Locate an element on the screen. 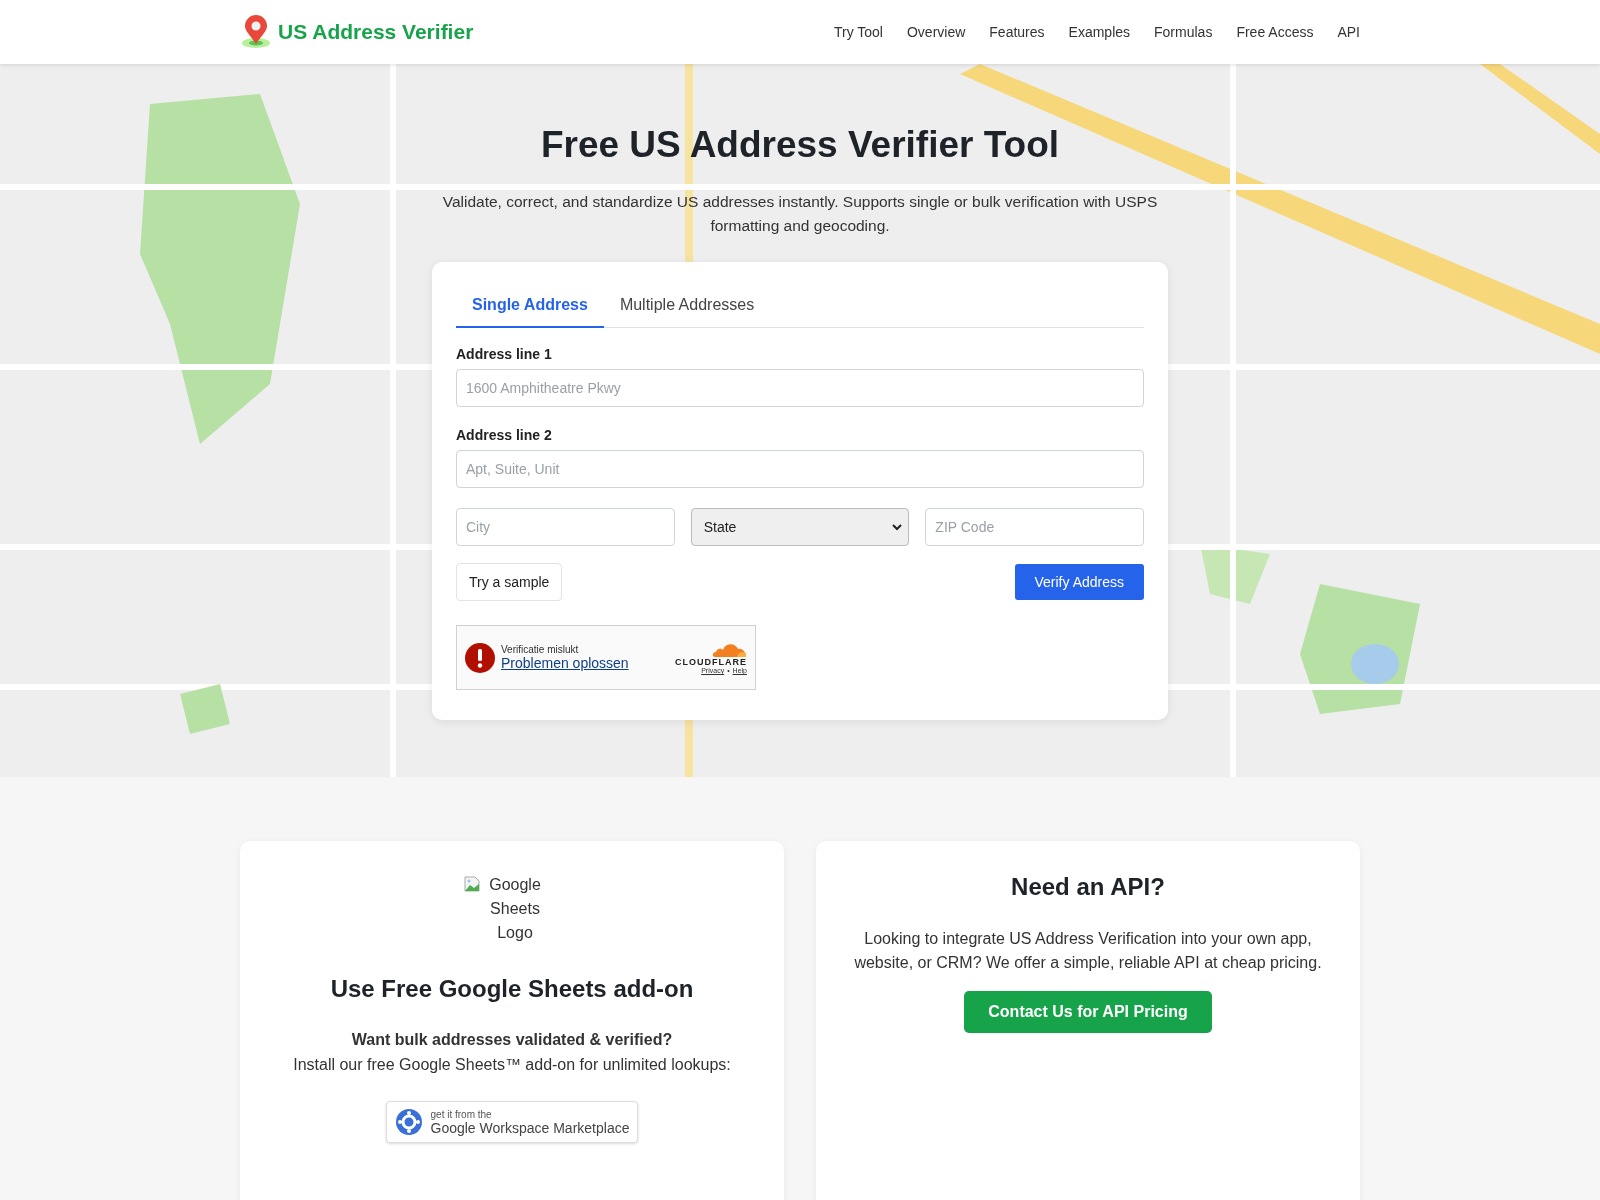  workspace-ring-icon is located at coordinates (408, 1122).